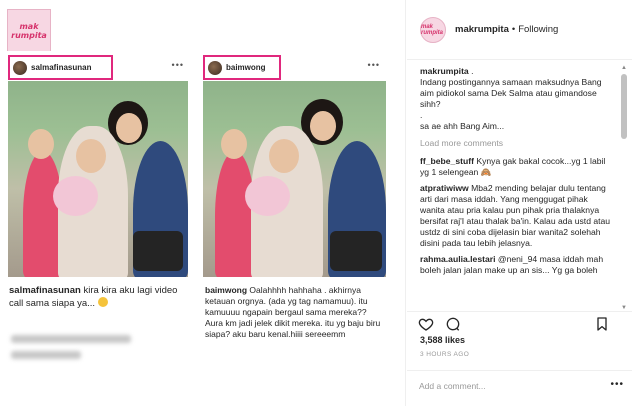 This screenshot has height=406, width=632. Describe the element at coordinates (624, 68) in the screenshot. I see `scroll-up-icon: ▲` at that location.